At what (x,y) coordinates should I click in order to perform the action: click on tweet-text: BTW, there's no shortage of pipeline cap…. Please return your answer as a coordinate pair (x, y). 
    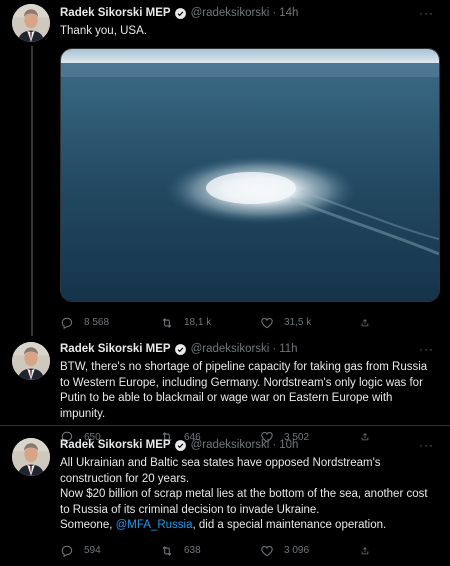
    Looking at the image, I should click on (245, 390).